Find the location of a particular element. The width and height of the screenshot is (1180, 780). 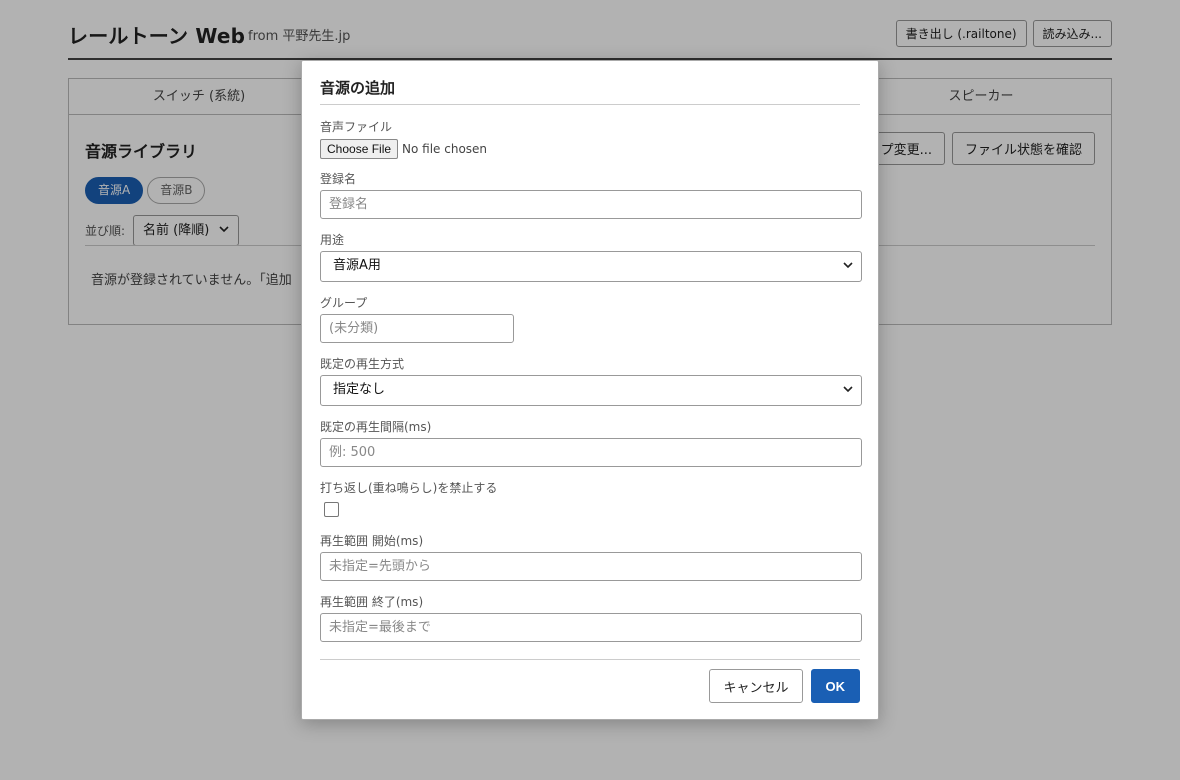

usage-label: 用途 is located at coordinates (332, 240).